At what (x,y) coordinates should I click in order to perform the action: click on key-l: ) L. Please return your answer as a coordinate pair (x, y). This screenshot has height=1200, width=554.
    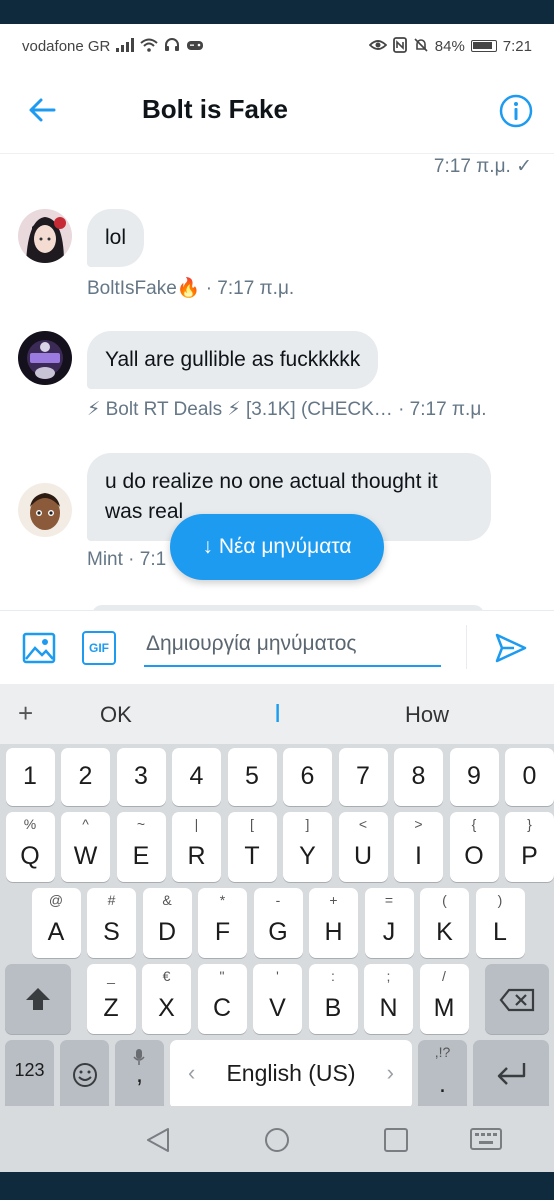
    Looking at the image, I should click on (500, 923).